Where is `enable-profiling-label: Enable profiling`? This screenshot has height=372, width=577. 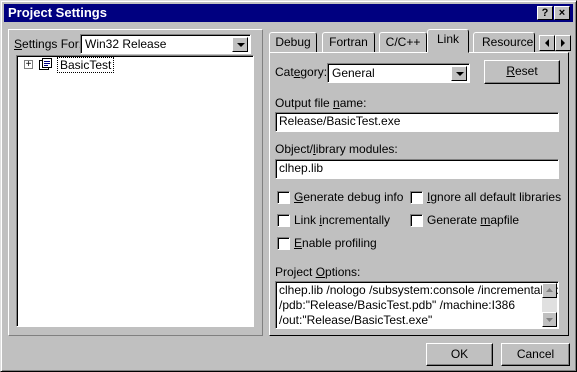
enable-profiling-label: Enable profiling is located at coordinates (335, 243).